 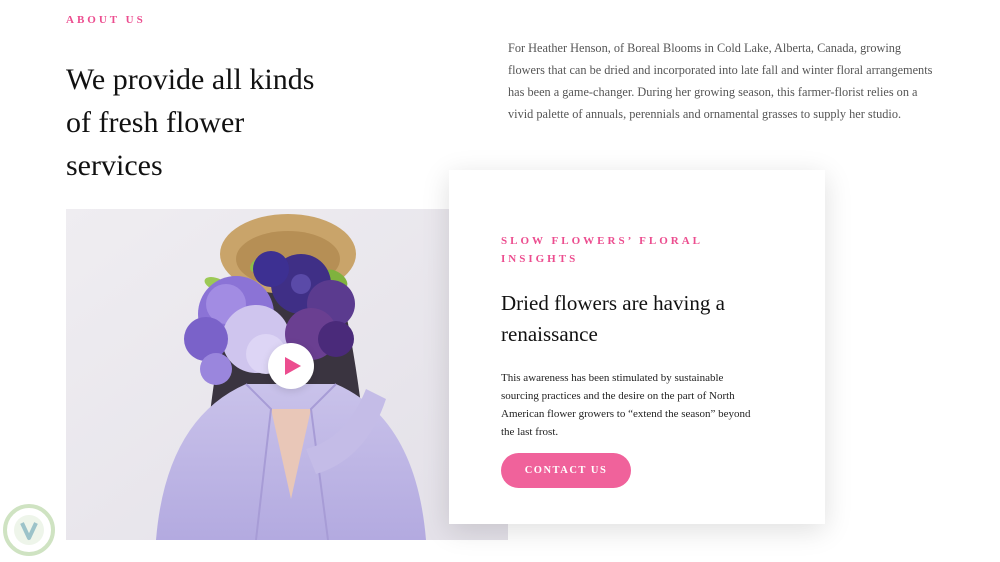 I want to click on card-eyebrow: SLOW FLOWERS’ FLORAL INSIGHTS, so click(x=602, y=250).